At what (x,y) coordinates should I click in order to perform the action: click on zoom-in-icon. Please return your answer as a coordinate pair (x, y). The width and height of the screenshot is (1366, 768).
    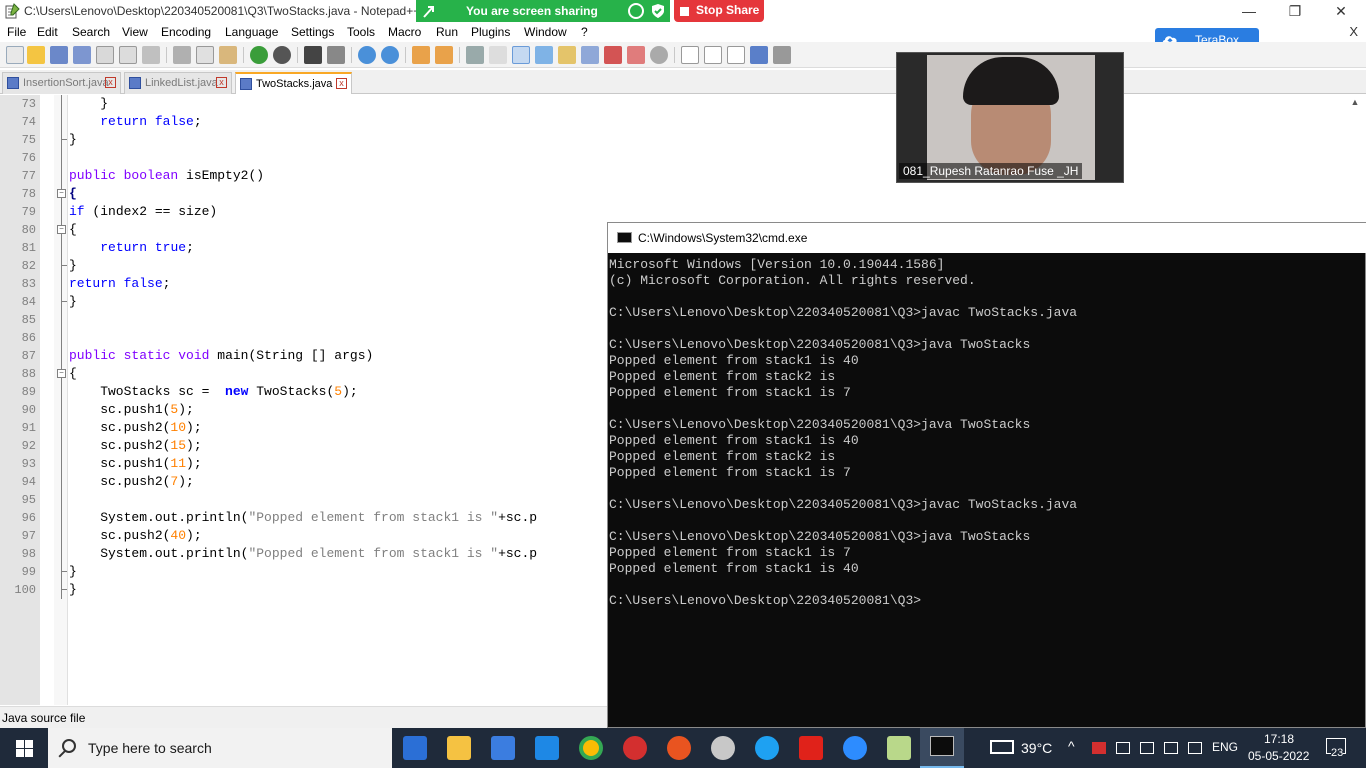
    Looking at the image, I should click on (367, 55).